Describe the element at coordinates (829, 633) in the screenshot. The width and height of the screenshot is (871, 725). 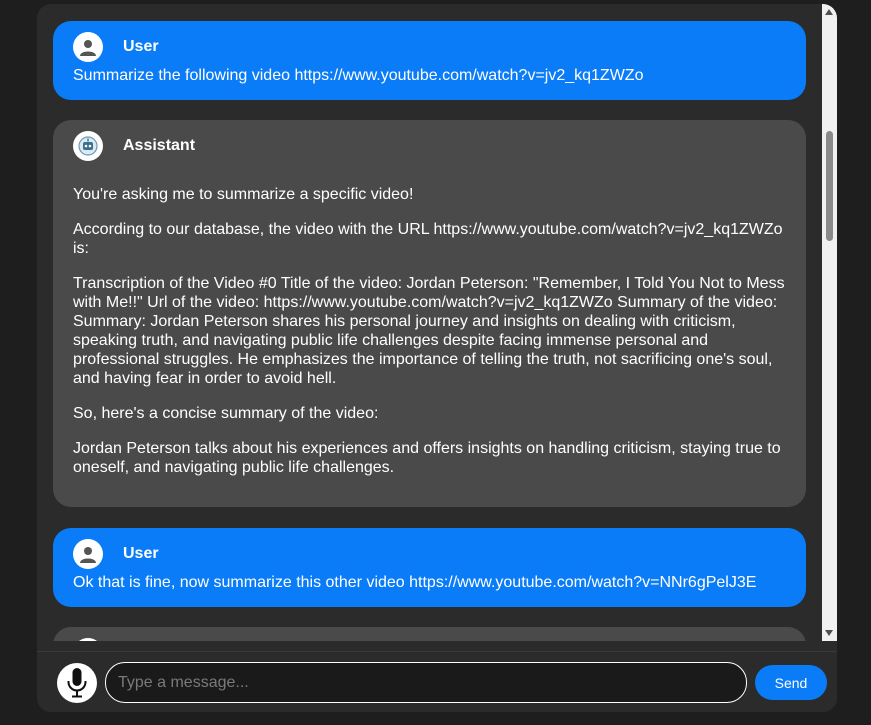
I see `scroll-down-icon` at that location.